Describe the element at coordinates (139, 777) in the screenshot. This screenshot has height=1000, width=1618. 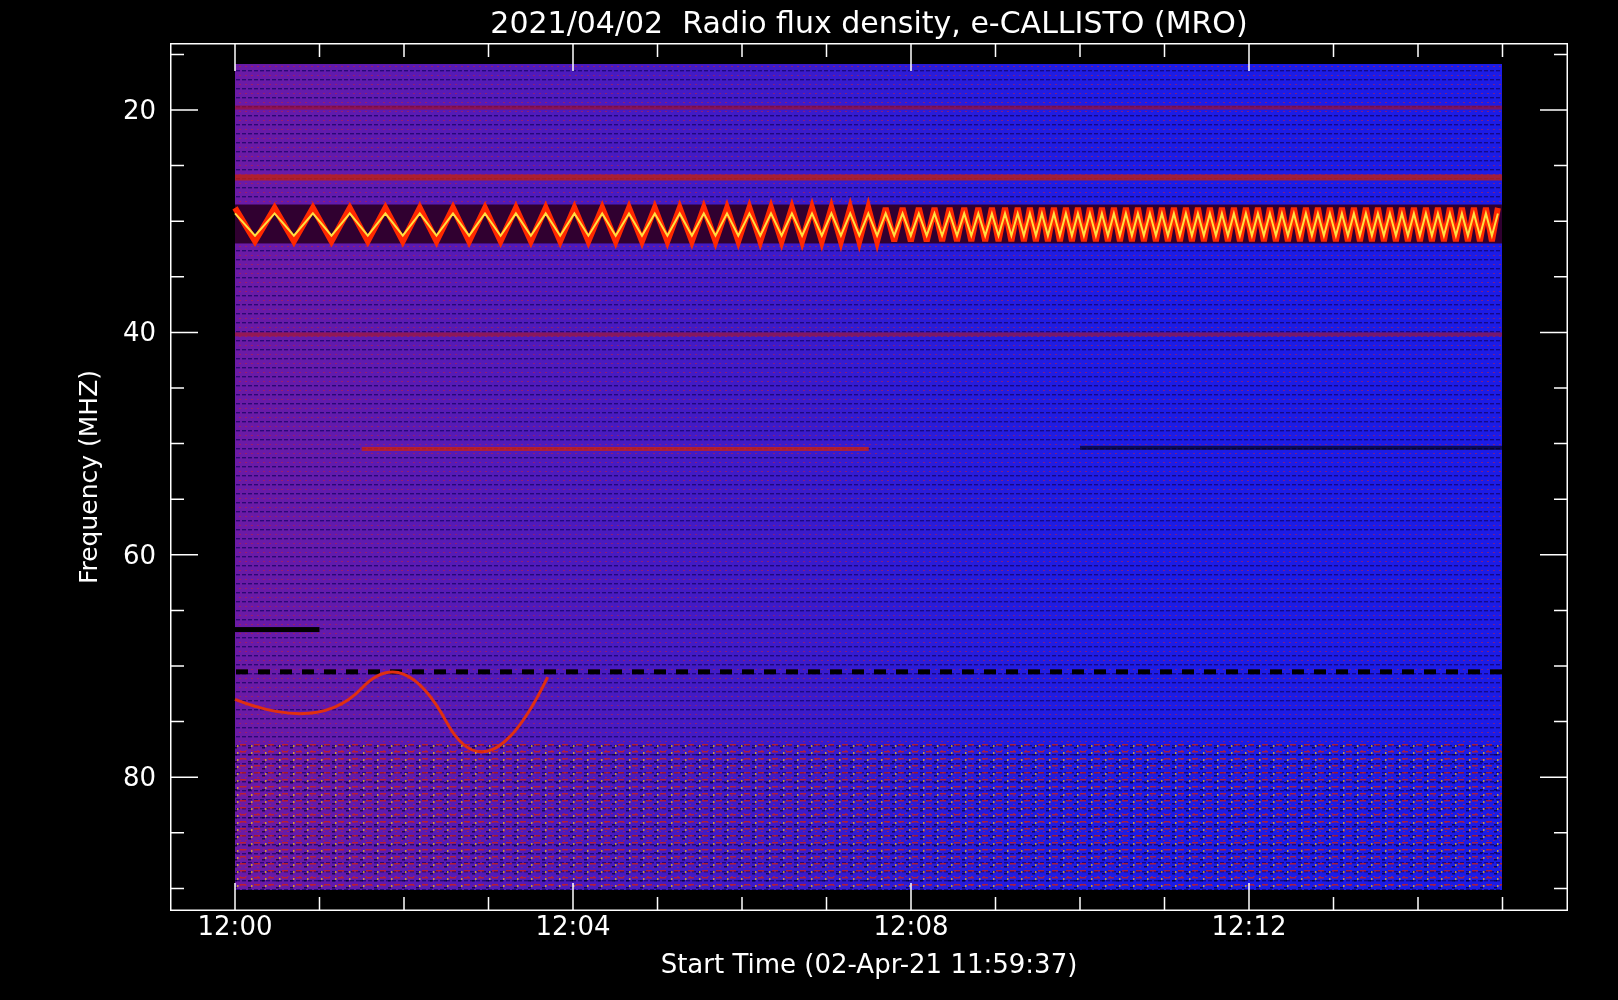
I see `y-tick-label: 80` at that location.